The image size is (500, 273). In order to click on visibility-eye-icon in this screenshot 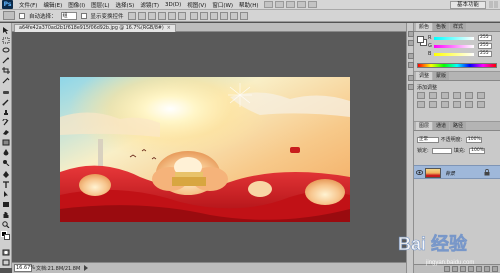, I will do `click(419, 172)`.